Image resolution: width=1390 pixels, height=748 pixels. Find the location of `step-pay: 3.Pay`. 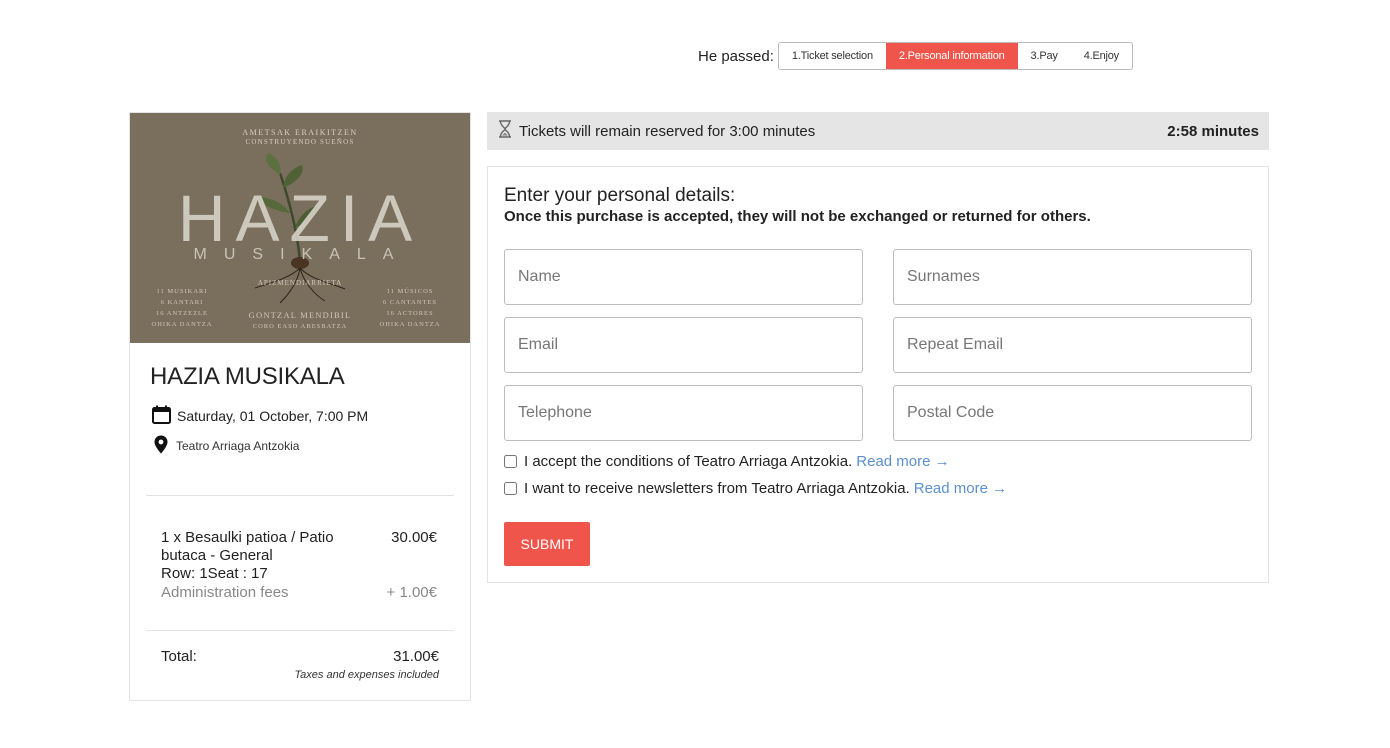

step-pay: 3.Pay is located at coordinates (1044, 56).